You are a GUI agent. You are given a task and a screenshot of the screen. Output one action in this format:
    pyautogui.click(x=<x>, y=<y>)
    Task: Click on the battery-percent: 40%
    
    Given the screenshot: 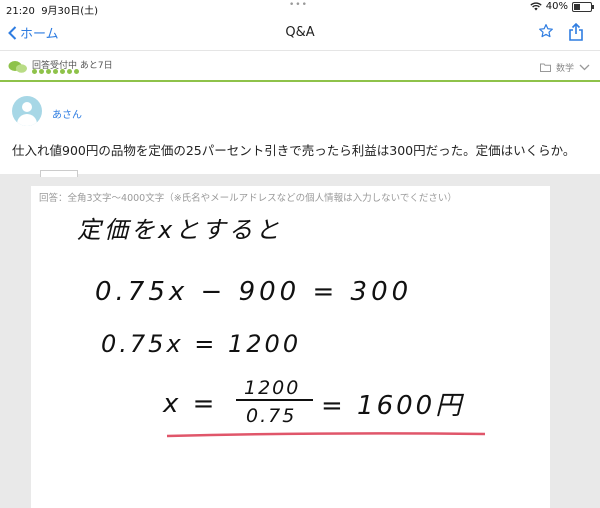 What is the action you would take?
    pyautogui.click(x=556, y=6)
    